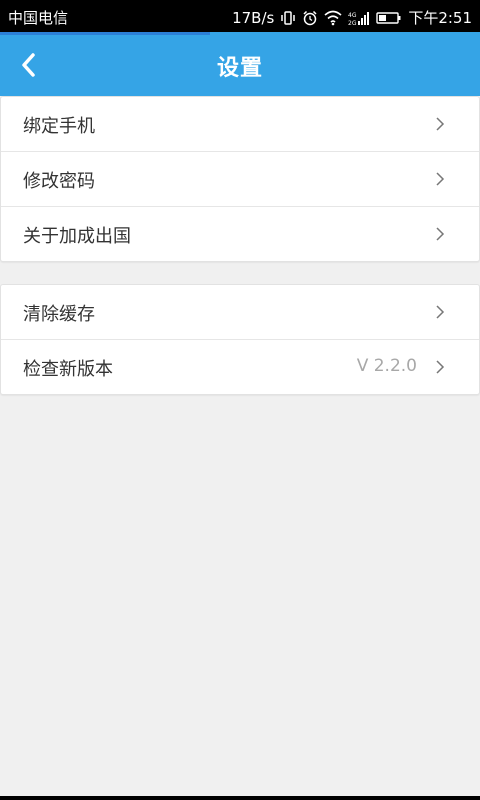 This screenshot has height=800, width=480. I want to click on version-value: V 2.2.0, so click(386, 366).